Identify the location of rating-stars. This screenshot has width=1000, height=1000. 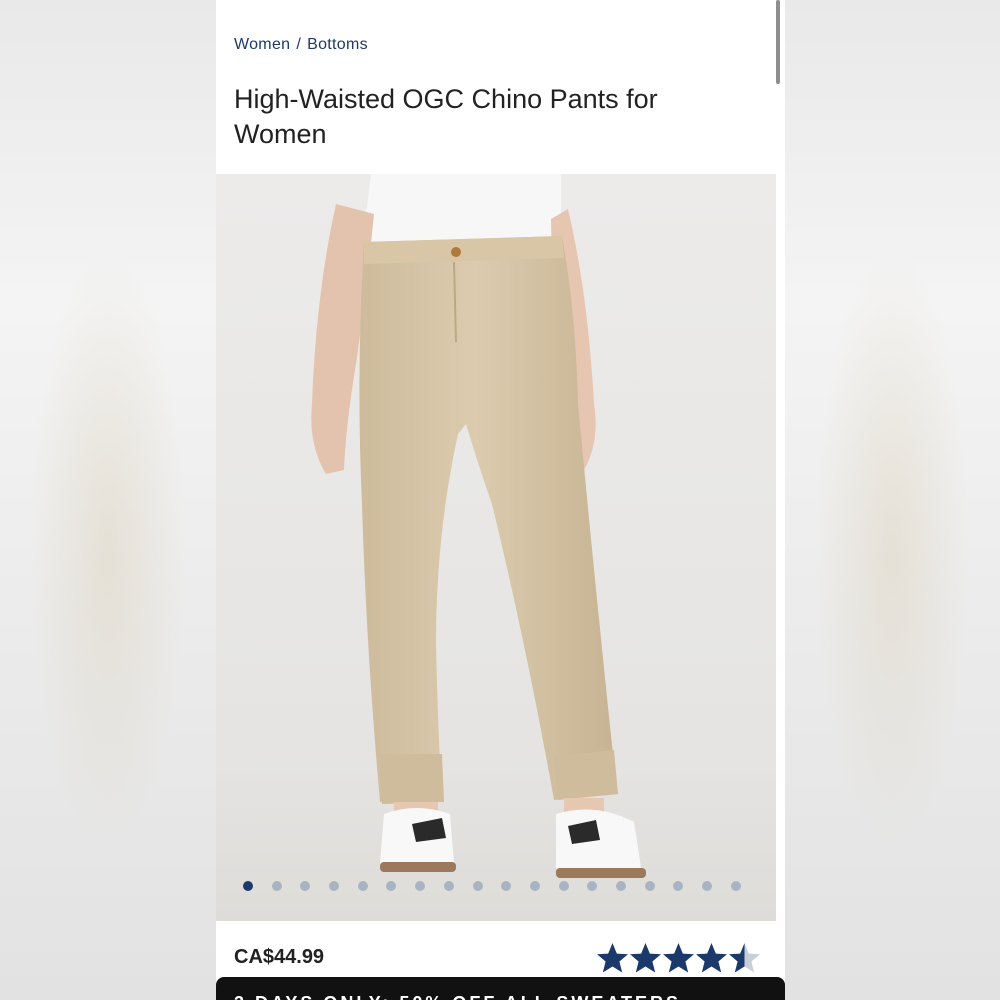
(678, 958).